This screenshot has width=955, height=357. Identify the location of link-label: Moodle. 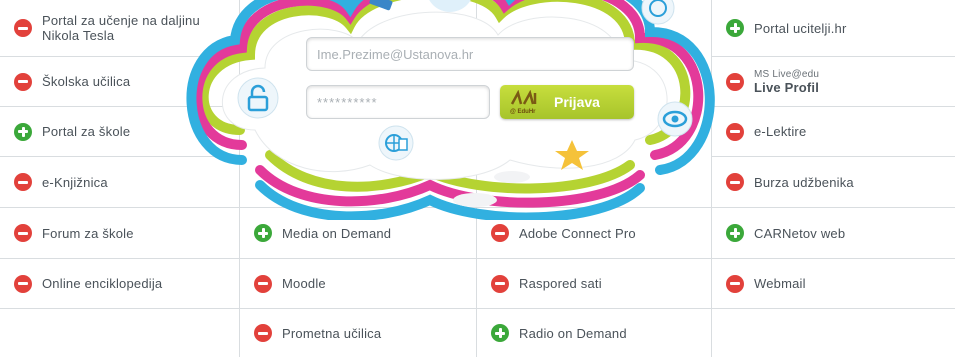
(304, 283).